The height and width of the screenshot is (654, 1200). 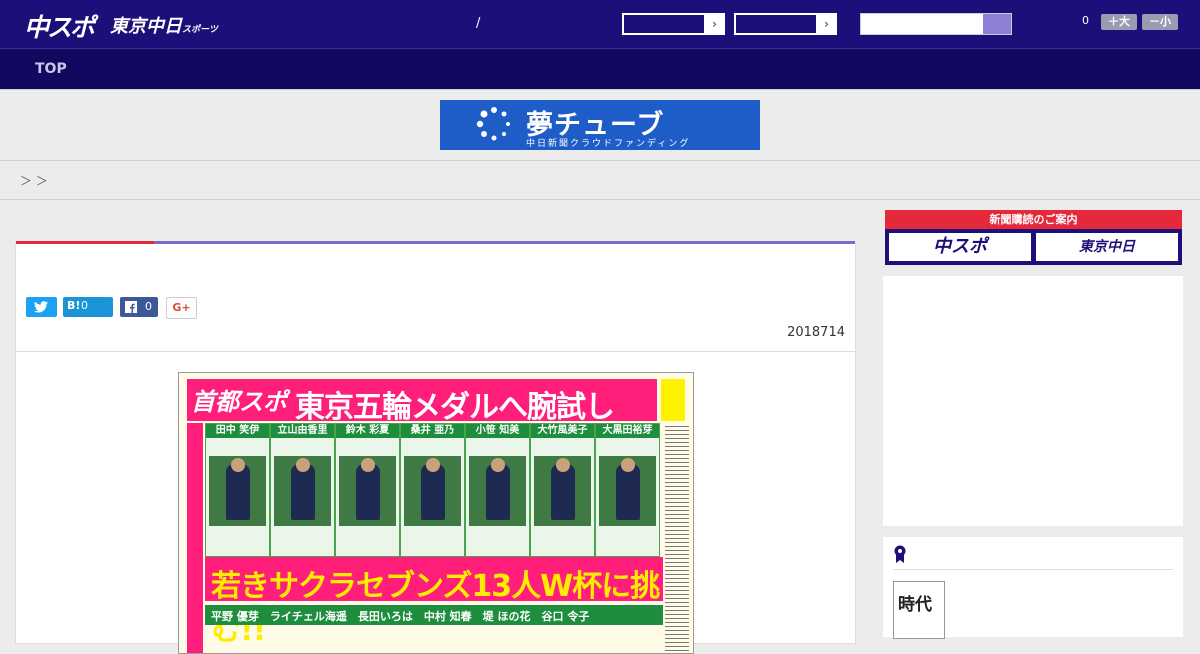 I want to click on counter: 0, so click(x=1085, y=20).